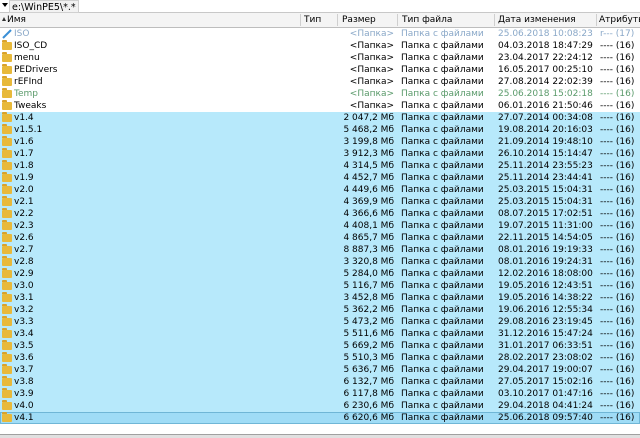  What do you see at coordinates (24, 310) in the screenshot?
I see `file-name: v3.2` at bounding box center [24, 310].